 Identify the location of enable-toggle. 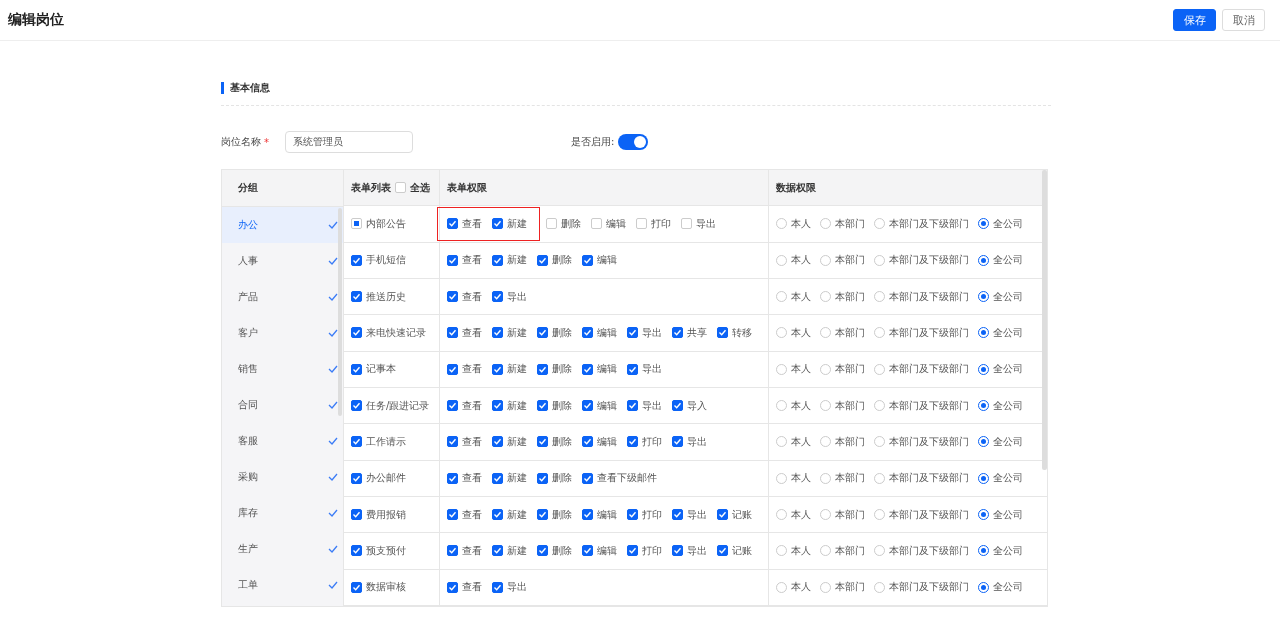
(633, 142).